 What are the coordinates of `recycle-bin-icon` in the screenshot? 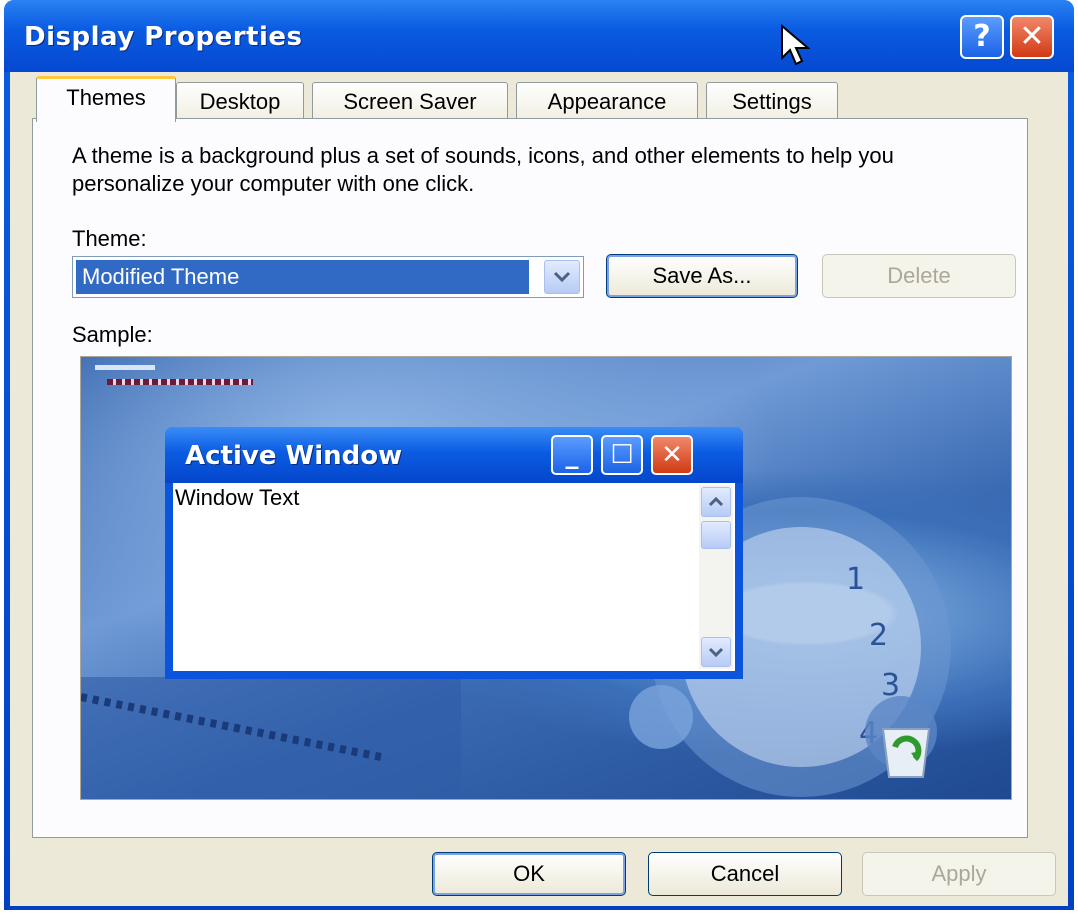 It's located at (906, 753).